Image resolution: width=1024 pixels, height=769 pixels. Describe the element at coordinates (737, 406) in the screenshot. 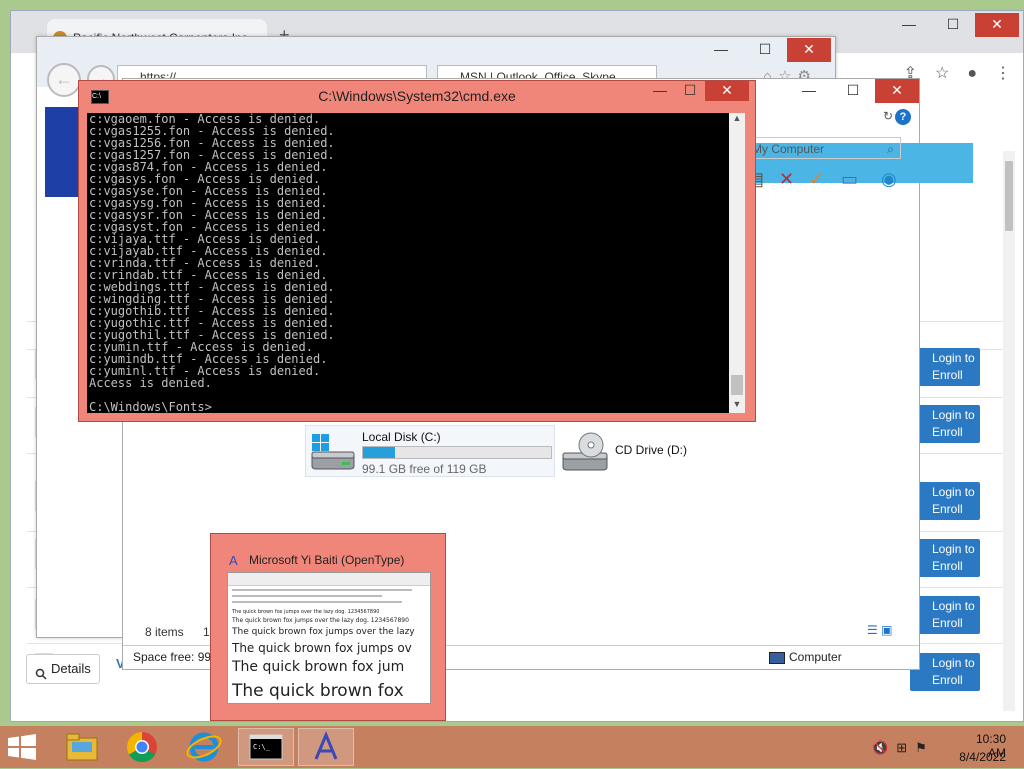

I see `scroll-down-arrow-icon: ▼` at that location.